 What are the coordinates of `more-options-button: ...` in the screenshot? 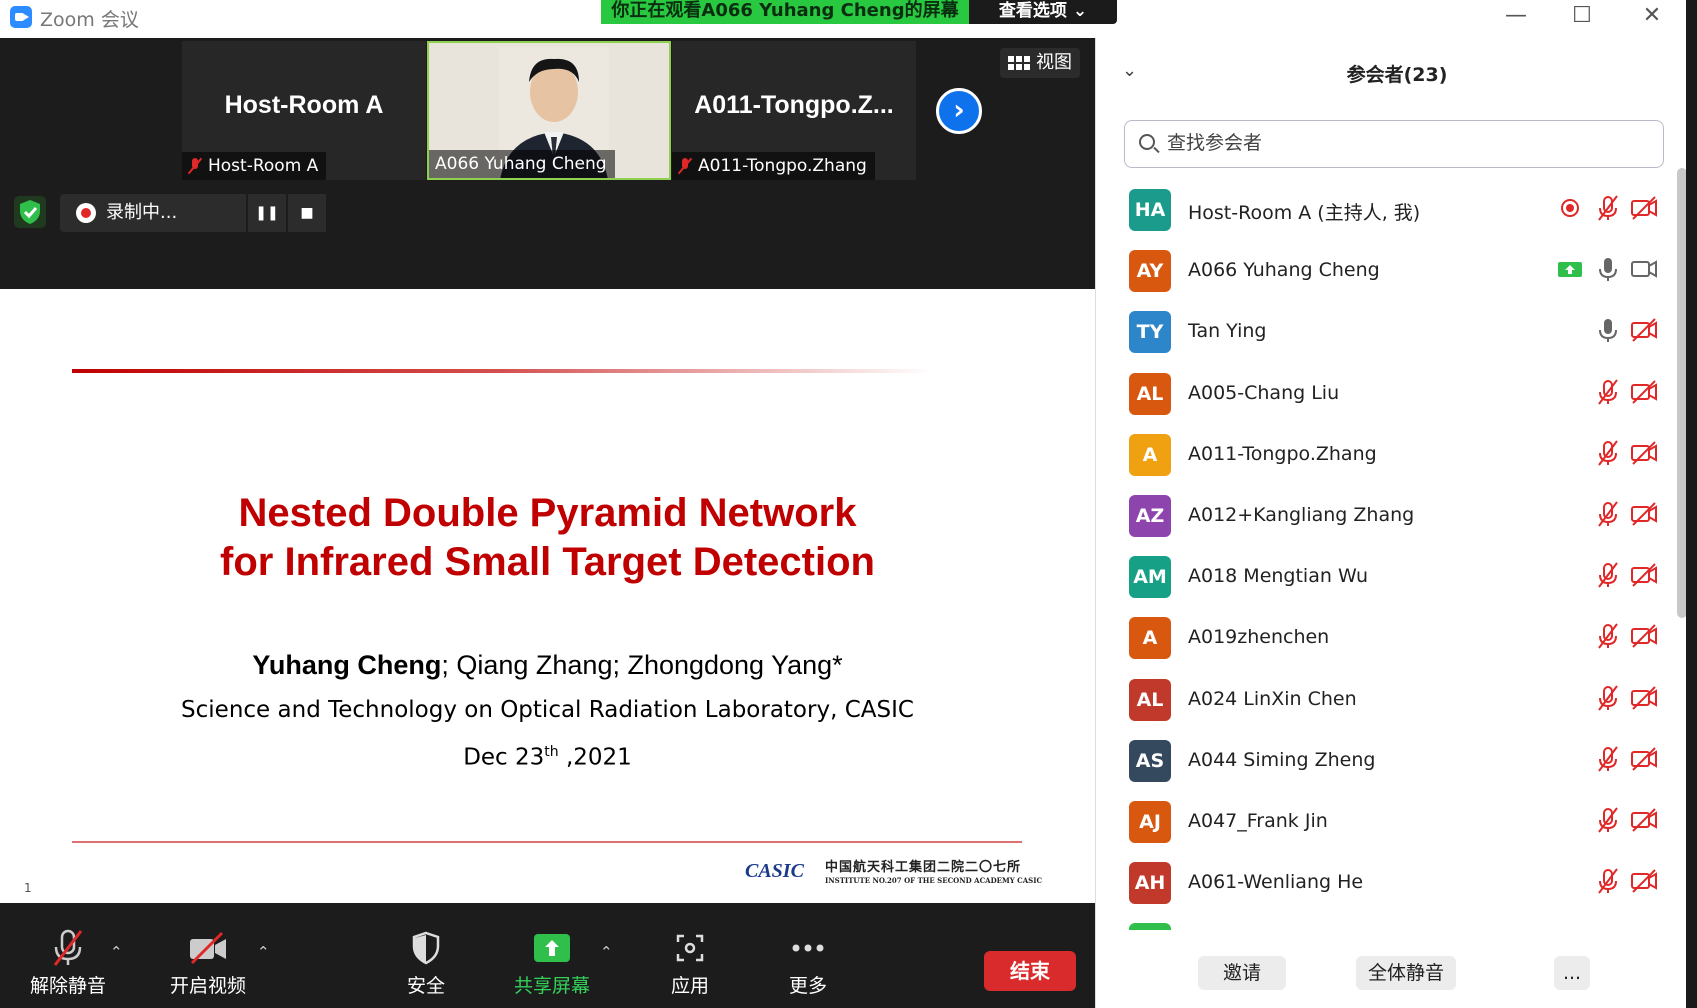 It's located at (1572, 973).